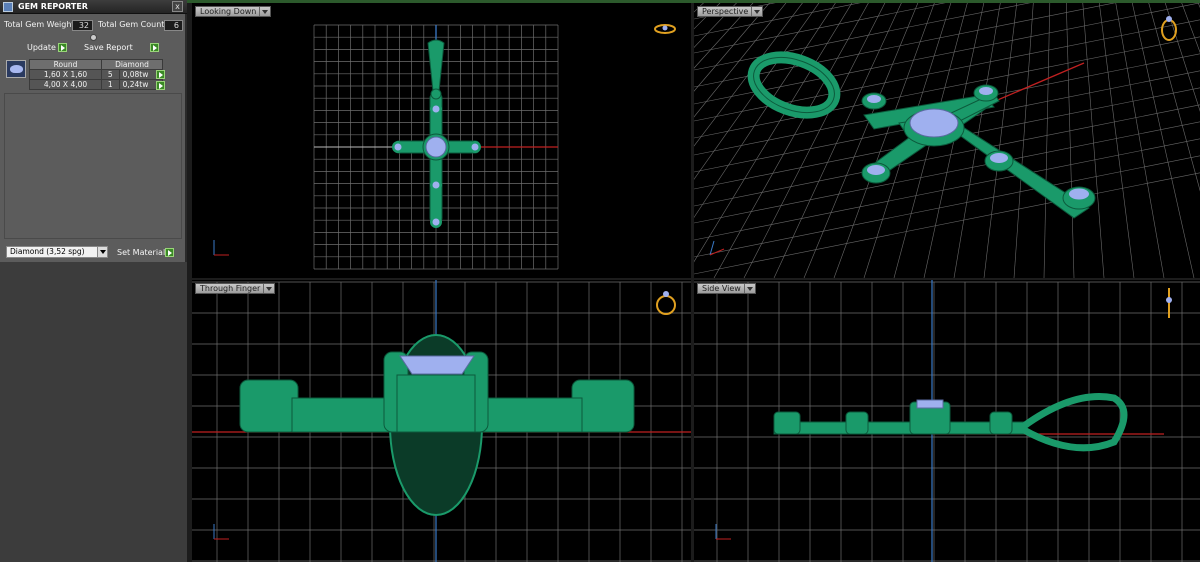 The image size is (1200, 562). I want to click on save-report-button, so click(154, 47).